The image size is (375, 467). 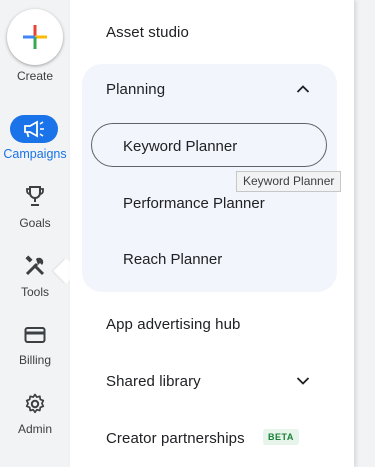 I want to click on menu-item-planning: Planning, so click(x=135, y=89).